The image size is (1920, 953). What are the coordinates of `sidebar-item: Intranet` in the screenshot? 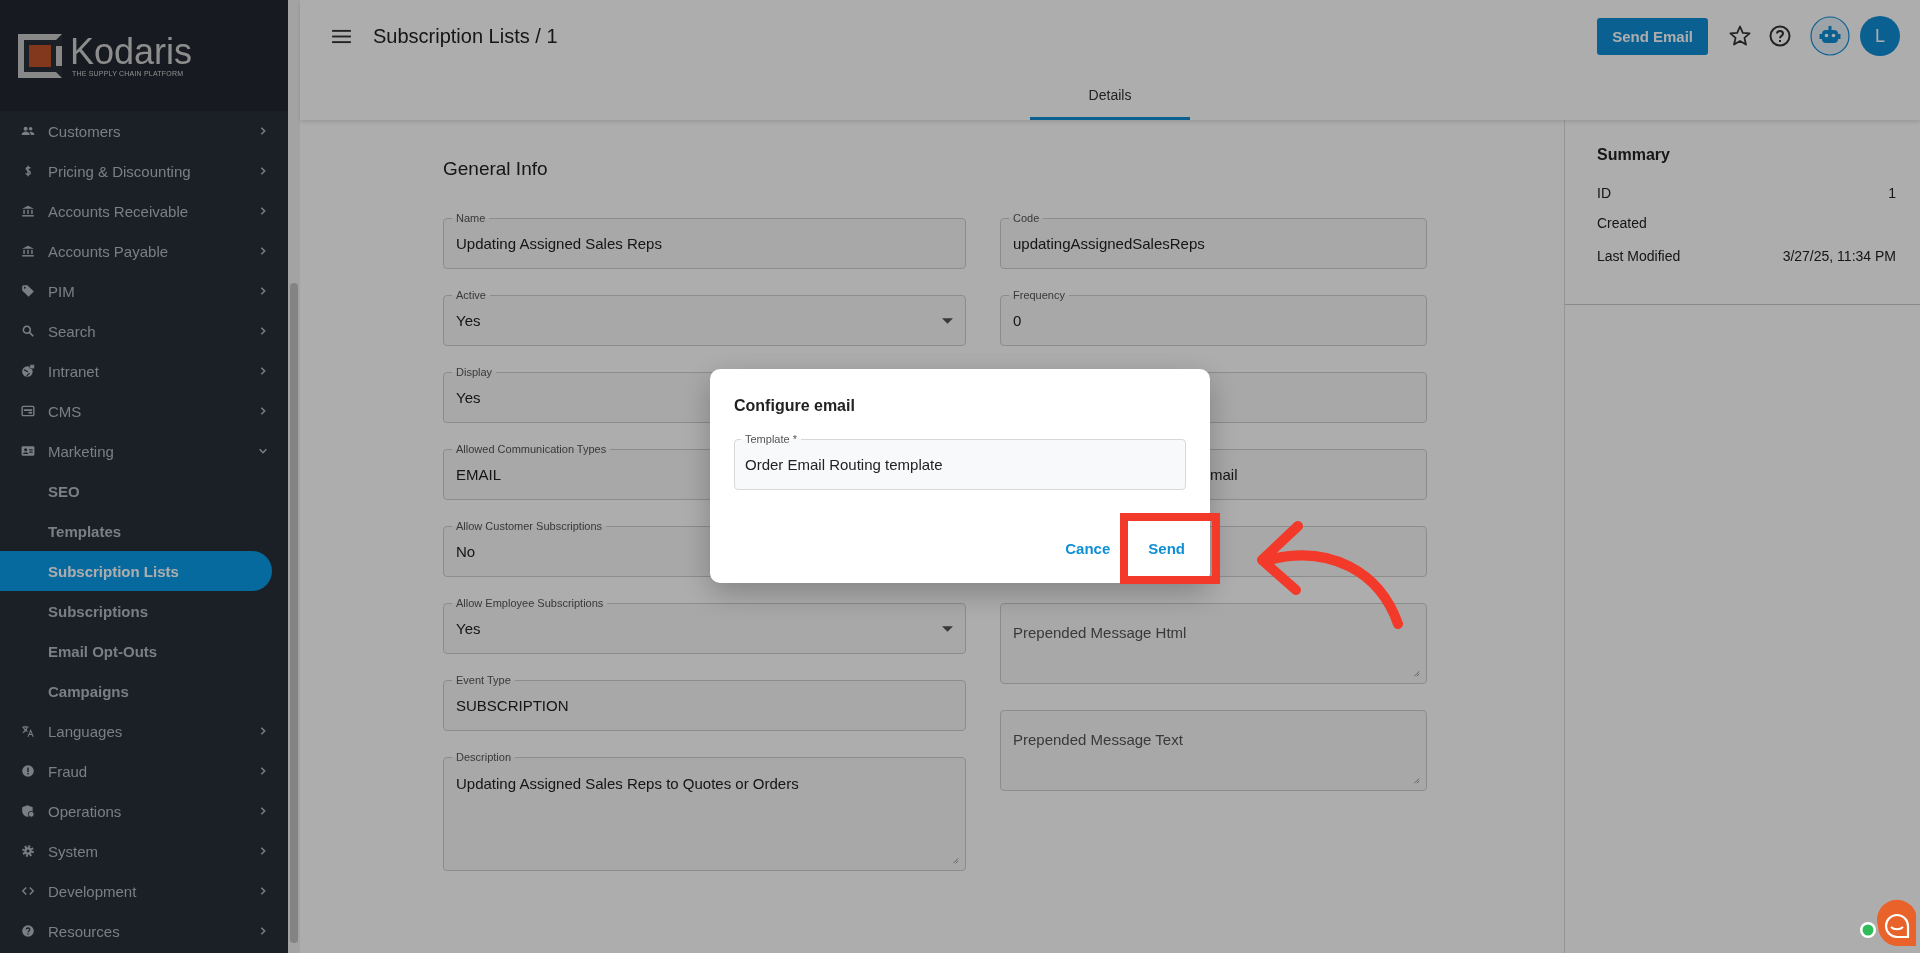 It's located at (144, 371).